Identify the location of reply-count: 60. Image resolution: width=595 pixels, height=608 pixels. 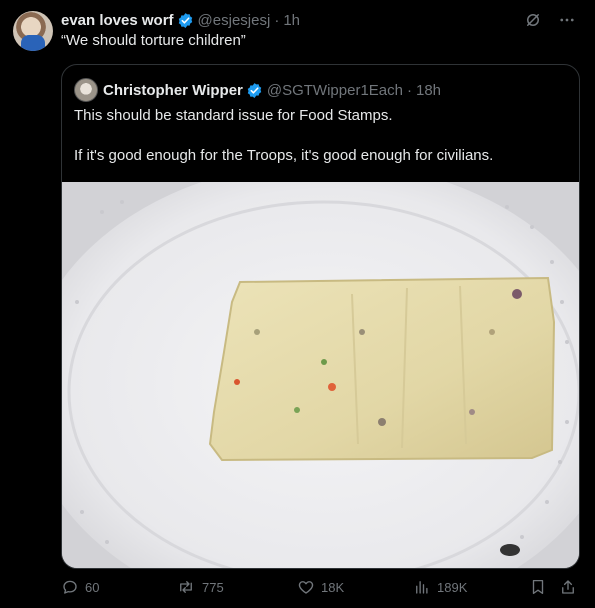
(92, 587).